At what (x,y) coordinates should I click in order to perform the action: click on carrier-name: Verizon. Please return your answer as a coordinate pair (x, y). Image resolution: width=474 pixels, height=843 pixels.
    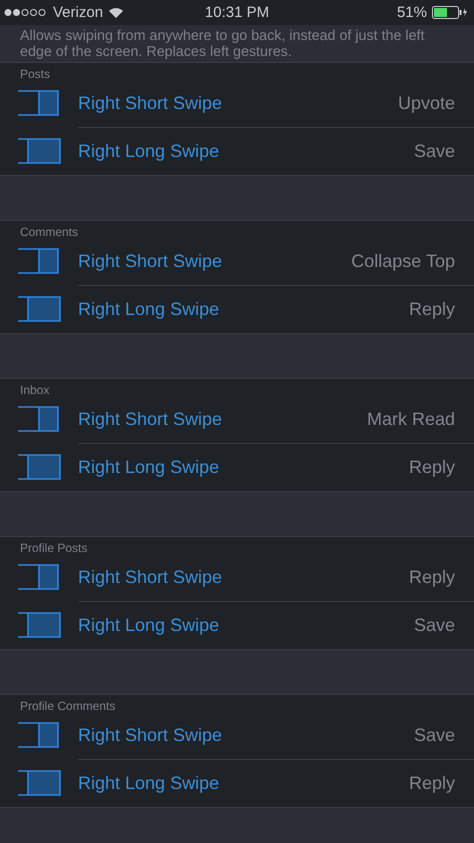
    Looking at the image, I should click on (78, 12).